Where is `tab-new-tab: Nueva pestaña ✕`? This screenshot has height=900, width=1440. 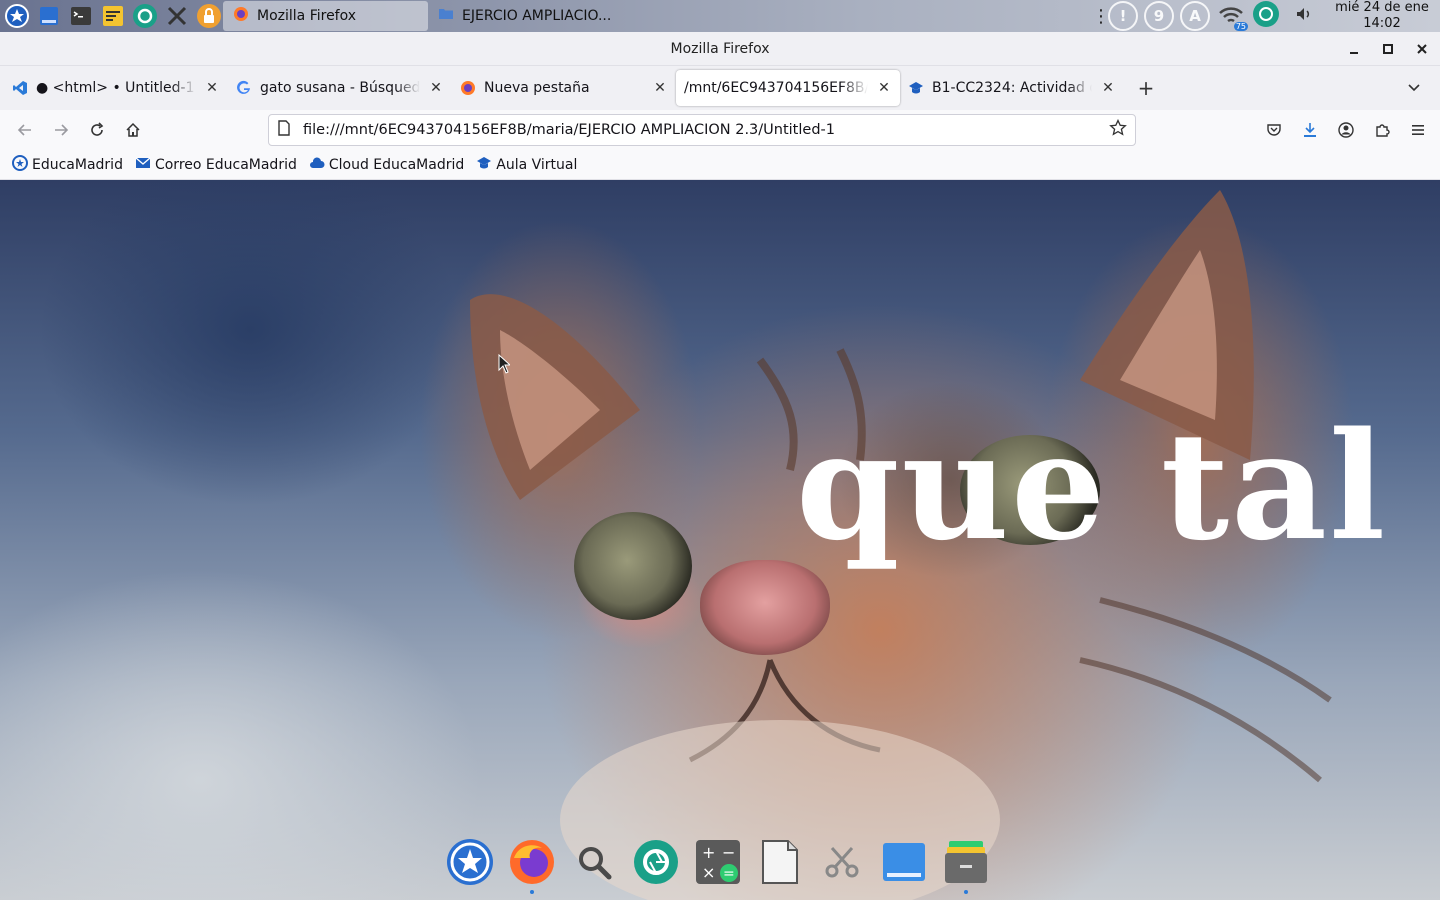
tab-new-tab: Nueva pestaña ✕ is located at coordinates (564, 88).